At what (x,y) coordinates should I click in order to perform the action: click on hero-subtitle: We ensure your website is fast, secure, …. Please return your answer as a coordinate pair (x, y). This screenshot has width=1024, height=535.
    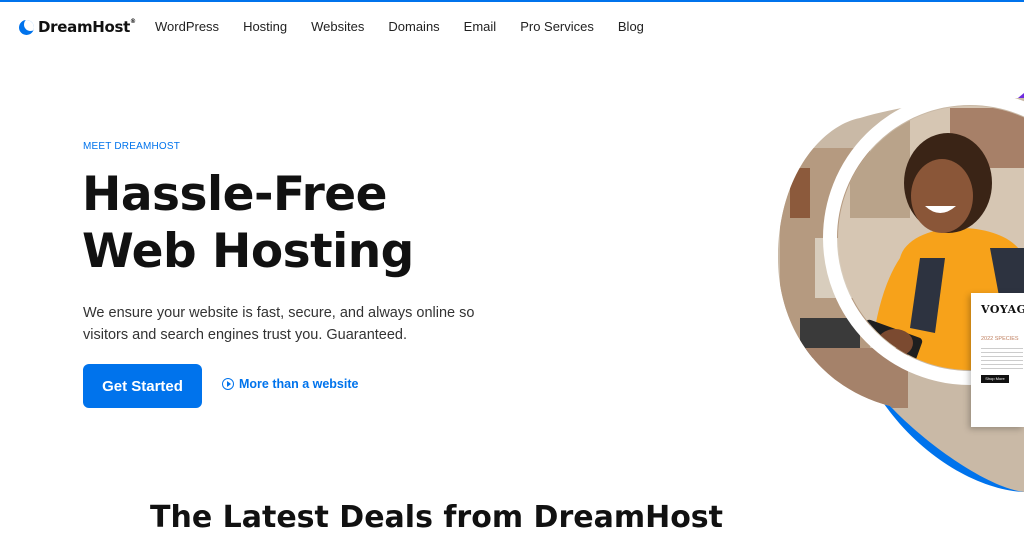
    Looking at the image, I should click on (279, 324).